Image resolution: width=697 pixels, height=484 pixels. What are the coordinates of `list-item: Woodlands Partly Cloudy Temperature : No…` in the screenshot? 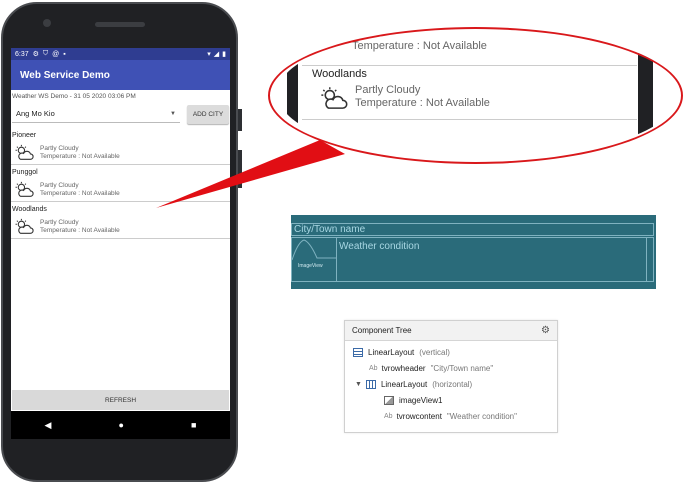 It's located at (120, 222).